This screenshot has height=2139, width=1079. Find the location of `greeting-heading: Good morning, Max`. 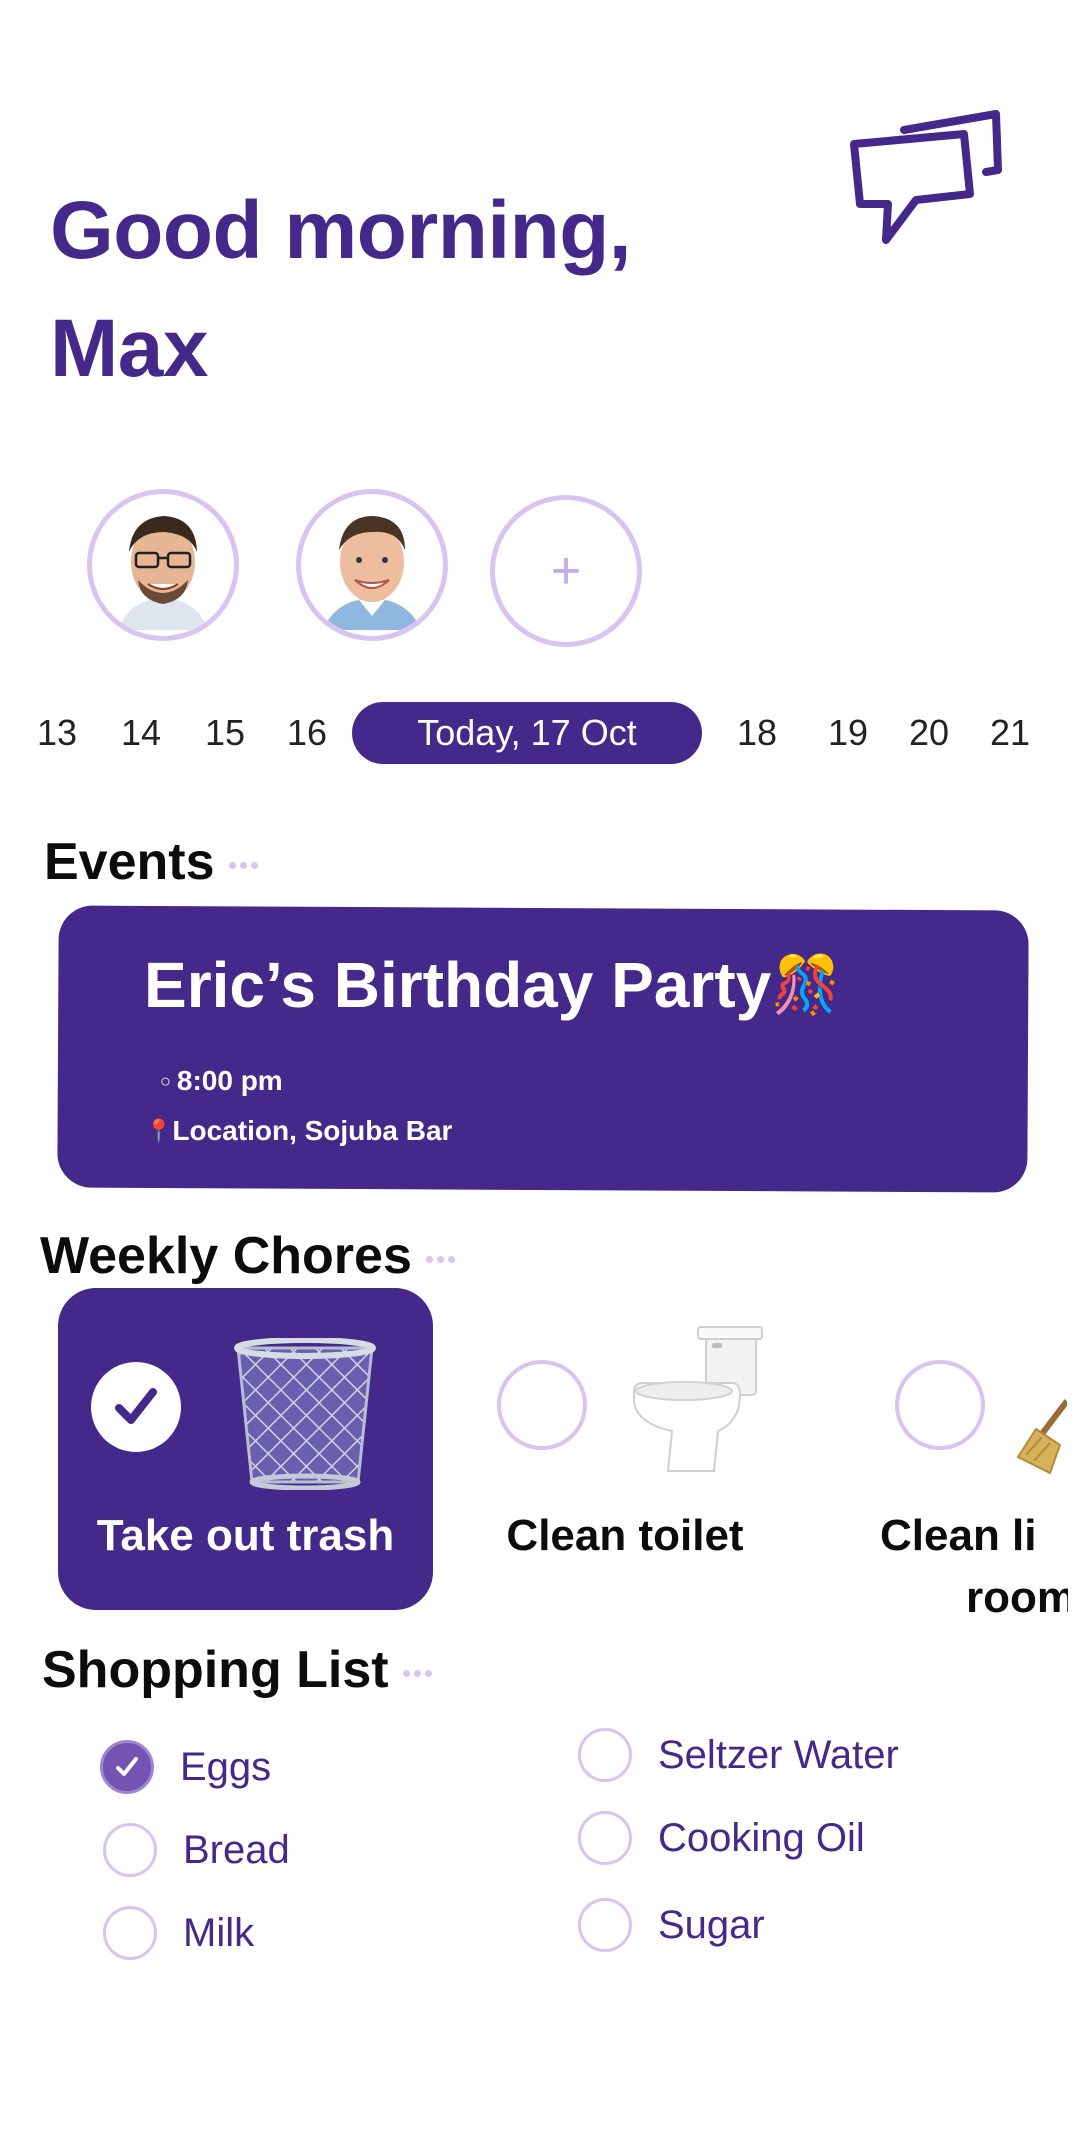

greeting-heading: Good morning, Max is located at coordinates (400, 290).